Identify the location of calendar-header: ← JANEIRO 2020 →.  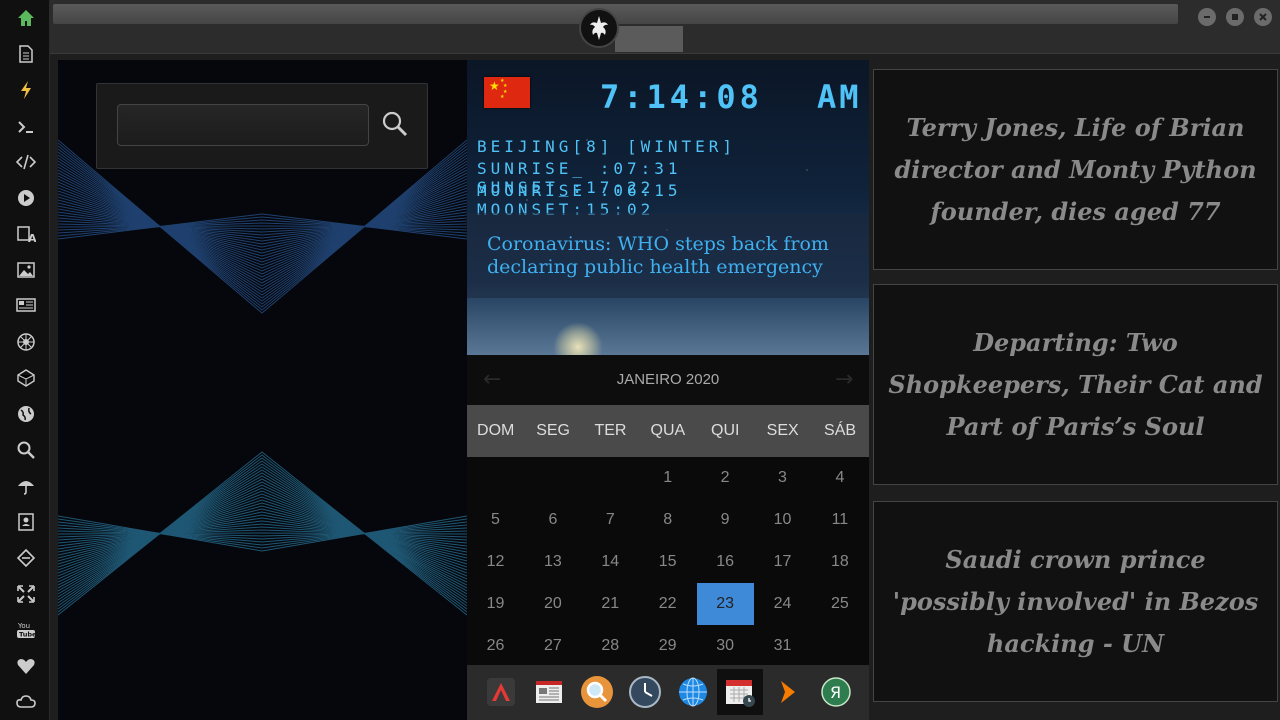
(668, 380).